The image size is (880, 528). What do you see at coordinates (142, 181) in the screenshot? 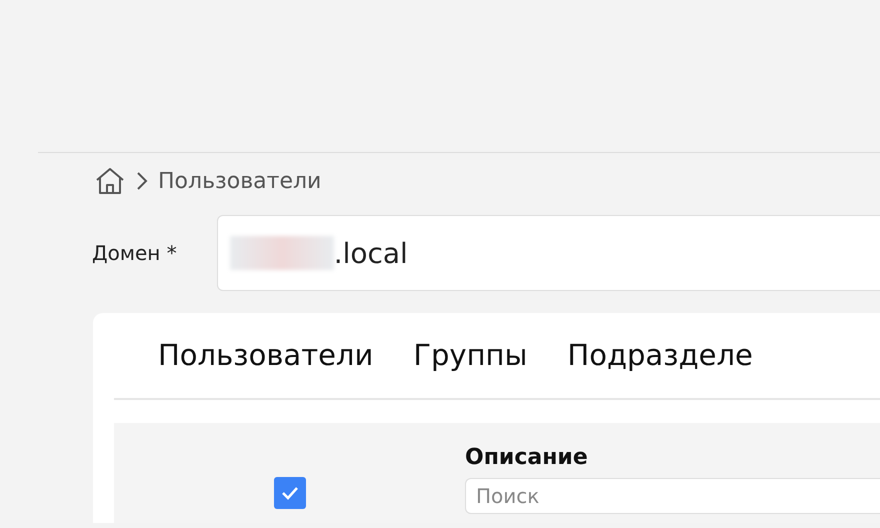
I see `chevron-icon` at bounding box center [142, 181].